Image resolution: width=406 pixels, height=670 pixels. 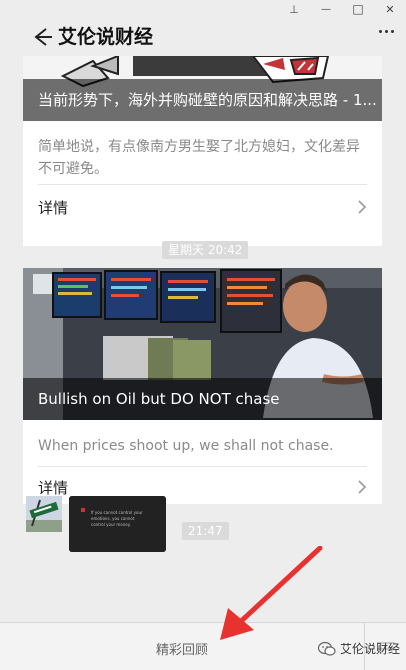 I want to click on watermark: 艾伦说财经, so click(x=358, y=648).